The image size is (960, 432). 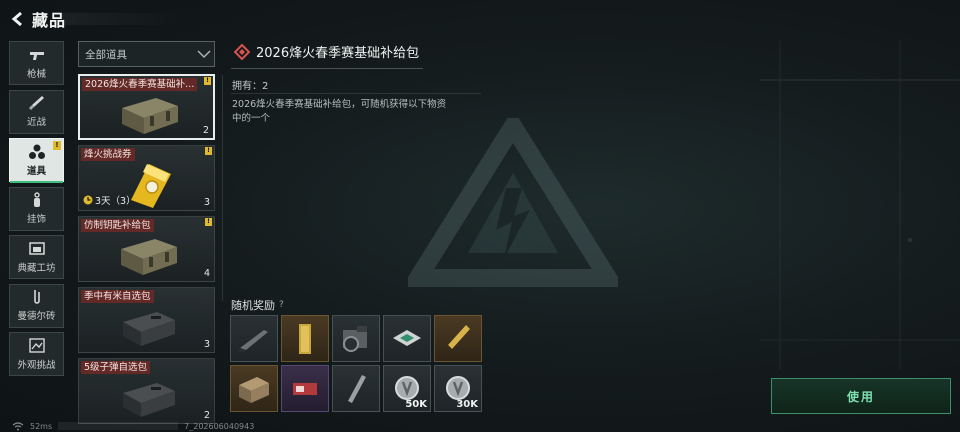 I want to click on blade-icon, so click(x=357, y=388).